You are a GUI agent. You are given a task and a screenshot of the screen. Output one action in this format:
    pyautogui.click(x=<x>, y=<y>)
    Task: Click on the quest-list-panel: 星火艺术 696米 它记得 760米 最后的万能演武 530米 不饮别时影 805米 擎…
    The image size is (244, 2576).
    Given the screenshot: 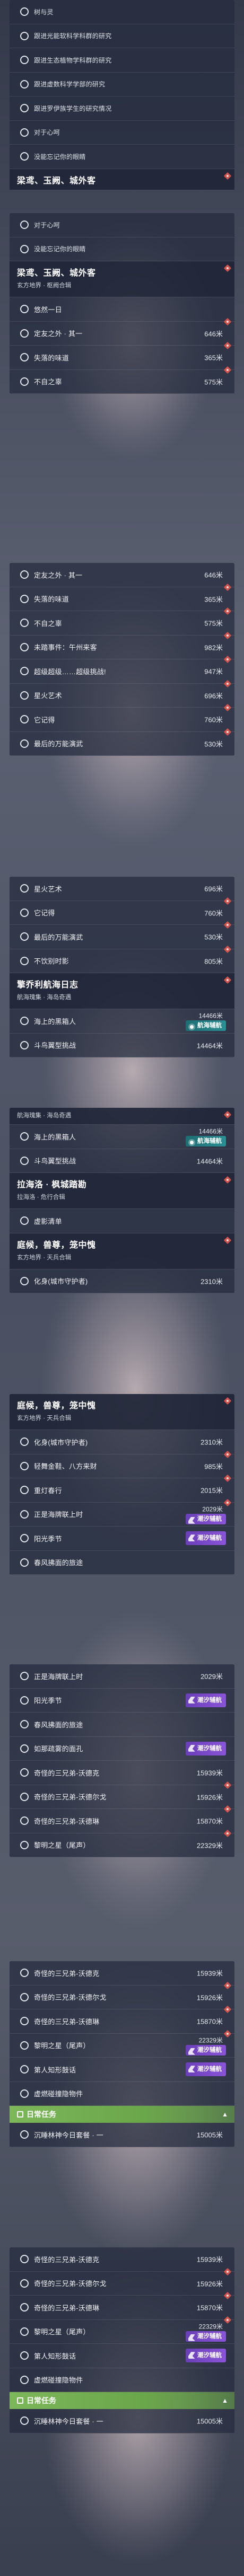 What is the action you would take?
    pyautogui.click(x=122, y=967)
    